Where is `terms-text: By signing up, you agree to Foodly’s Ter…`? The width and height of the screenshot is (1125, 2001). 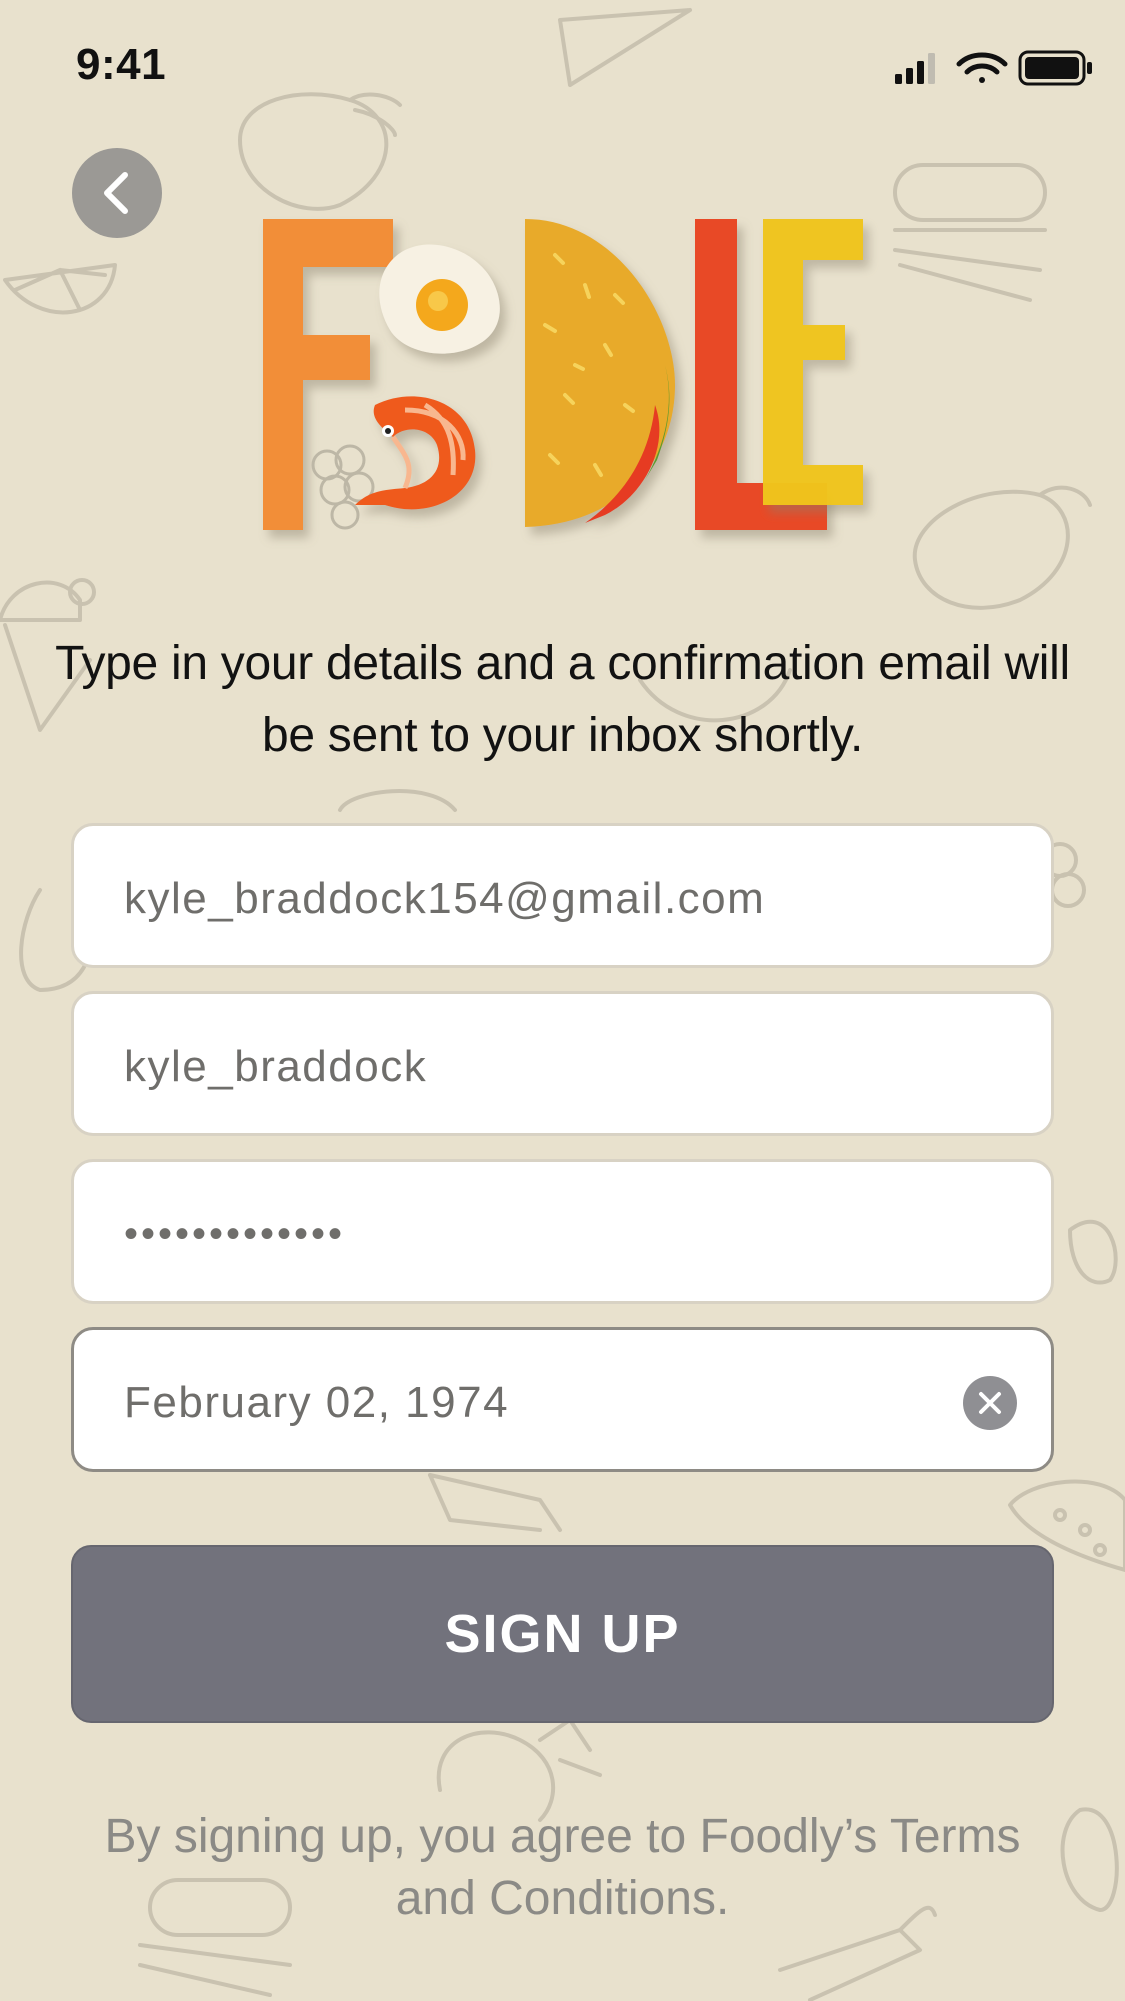 terms-text: By signing up, you agree to Foodly’s Ter… is located at coordinates (562, 1867).